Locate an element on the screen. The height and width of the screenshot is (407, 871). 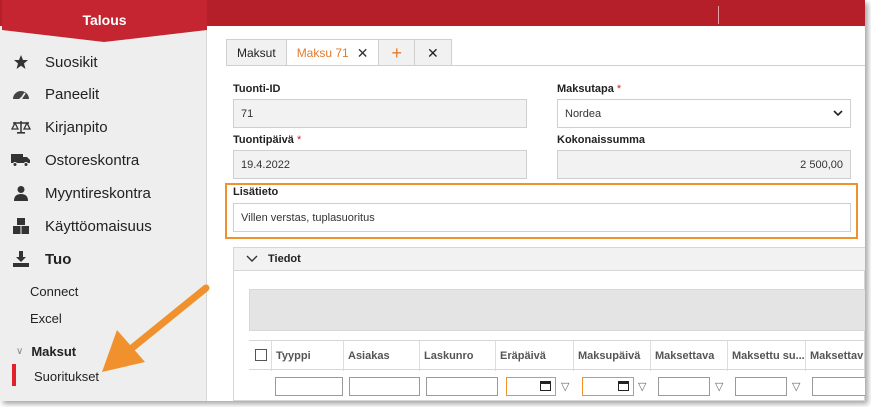
grid-toolbar is located at coordinates (557, 310).